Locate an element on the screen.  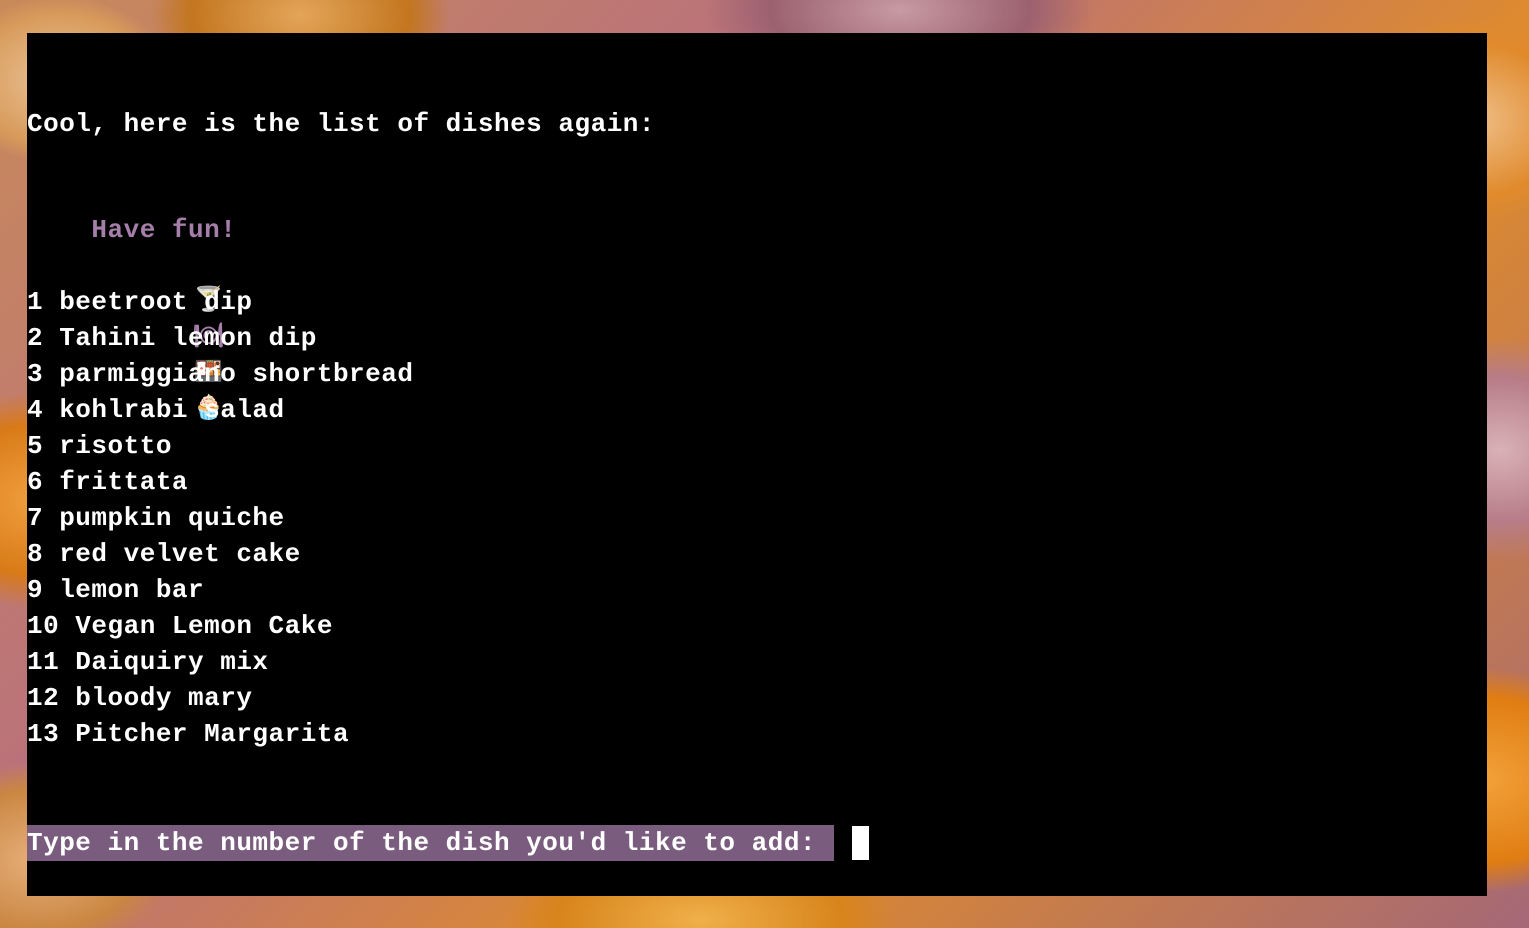
list-item: 5 risotto is located at coordinates (99, 446).